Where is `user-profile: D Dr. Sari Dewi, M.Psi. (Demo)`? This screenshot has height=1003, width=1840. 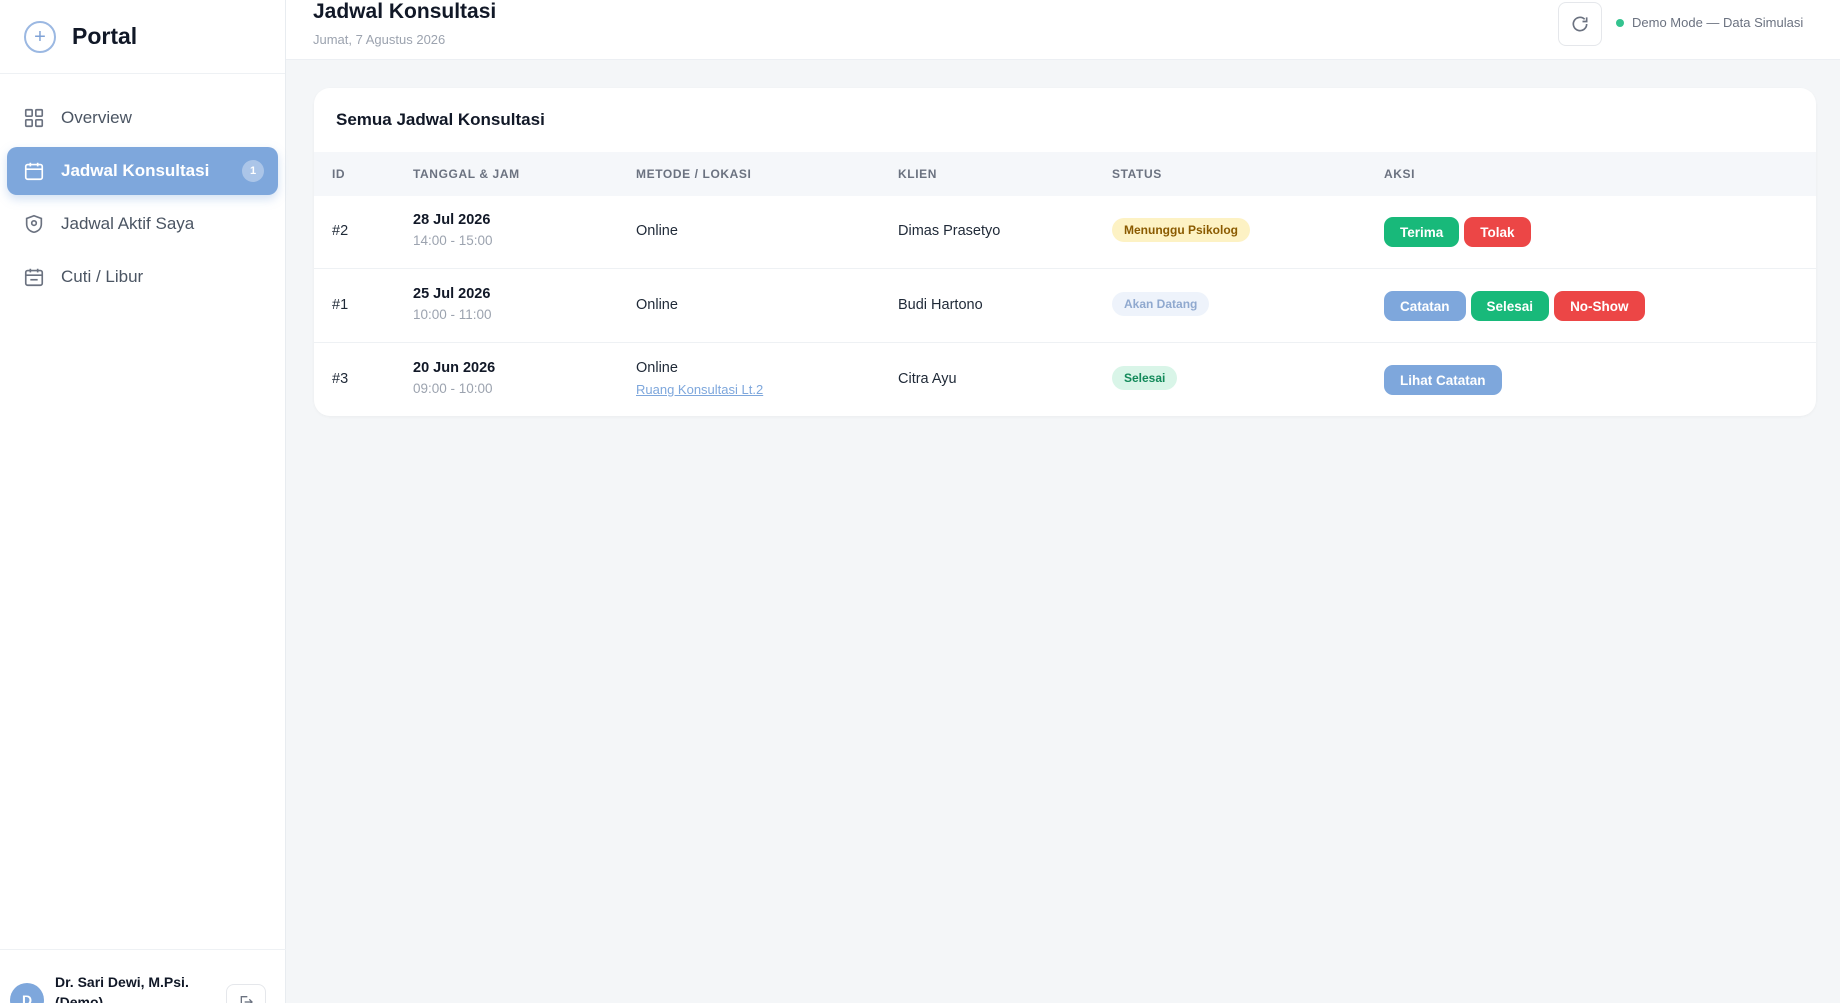
user-profile: D Dr. Sari Dewi, M.Psi. (Demo) is located at coordinates (143, 976).